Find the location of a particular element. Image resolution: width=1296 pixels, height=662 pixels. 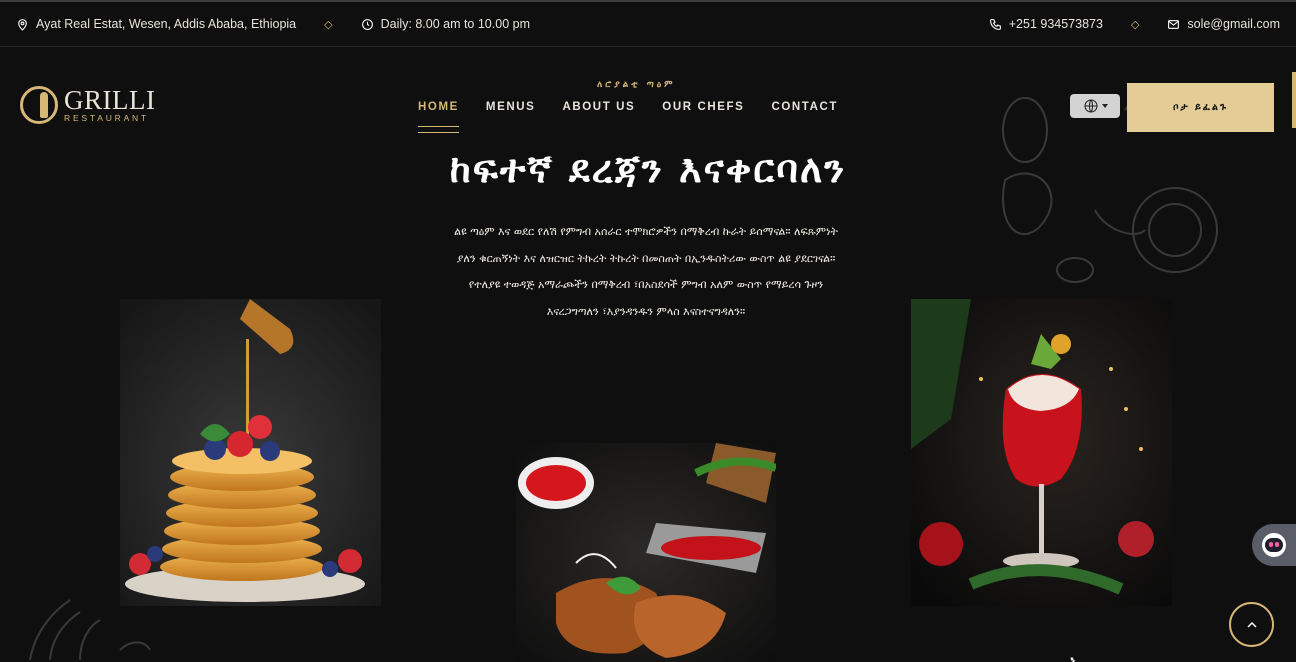

email-text: sole@gmail.com is located at coordinates (1233, 24).